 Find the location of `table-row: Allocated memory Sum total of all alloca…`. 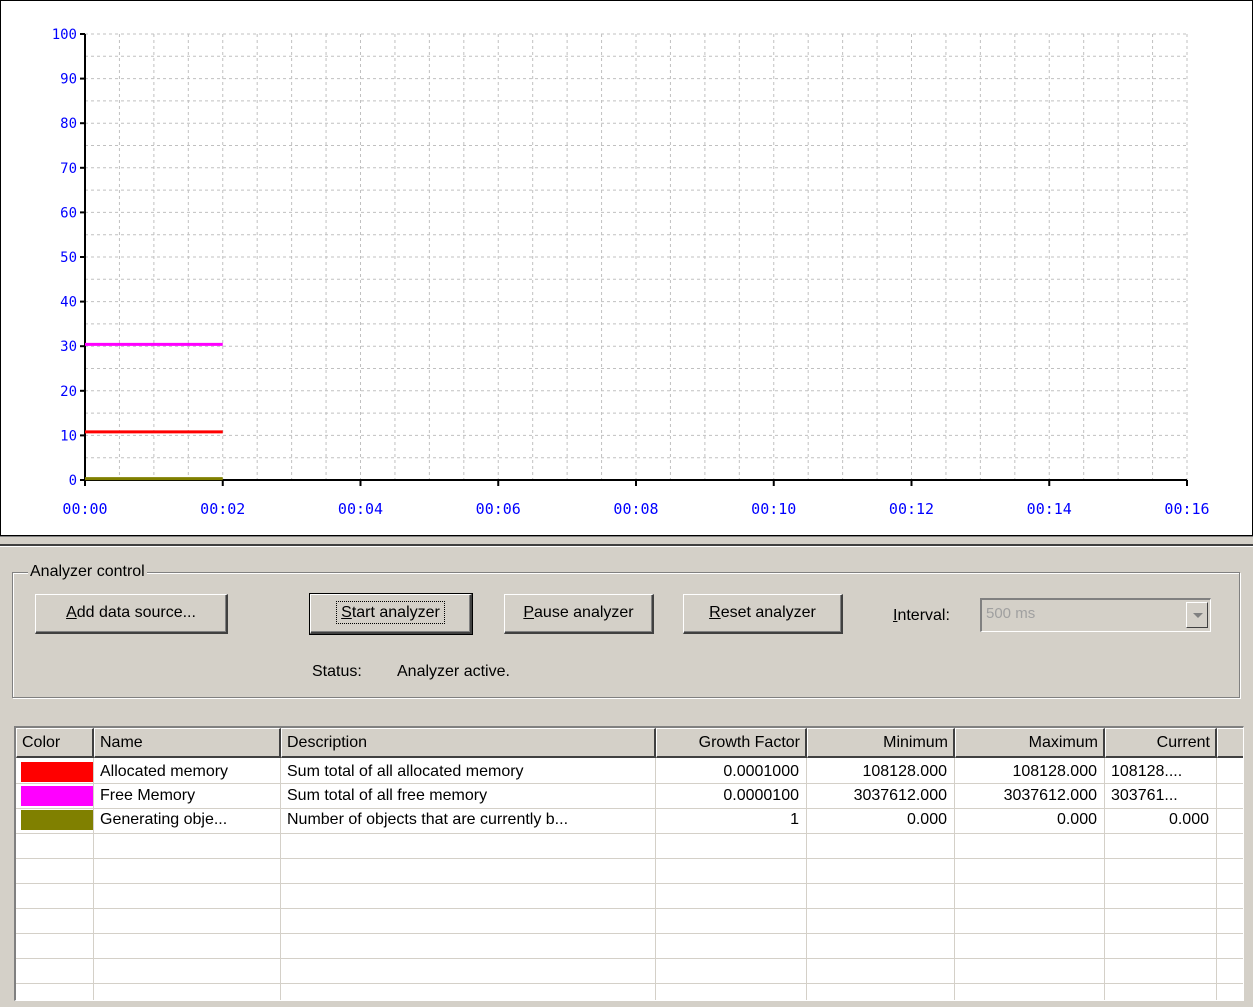

table-row: Allocated memory Sum total of all alloca… is located at coordinates (629, 772).